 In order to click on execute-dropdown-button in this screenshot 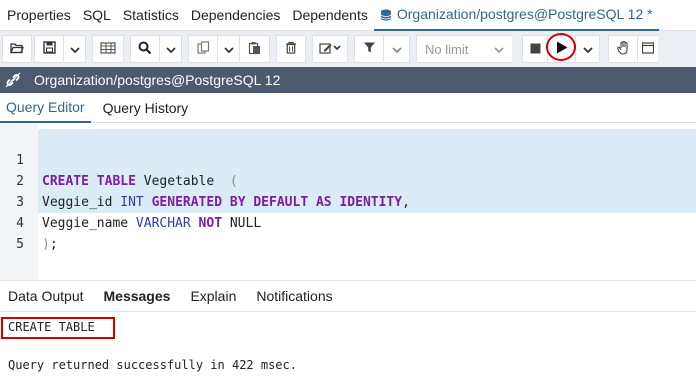, I will do `click(588, 49)`.